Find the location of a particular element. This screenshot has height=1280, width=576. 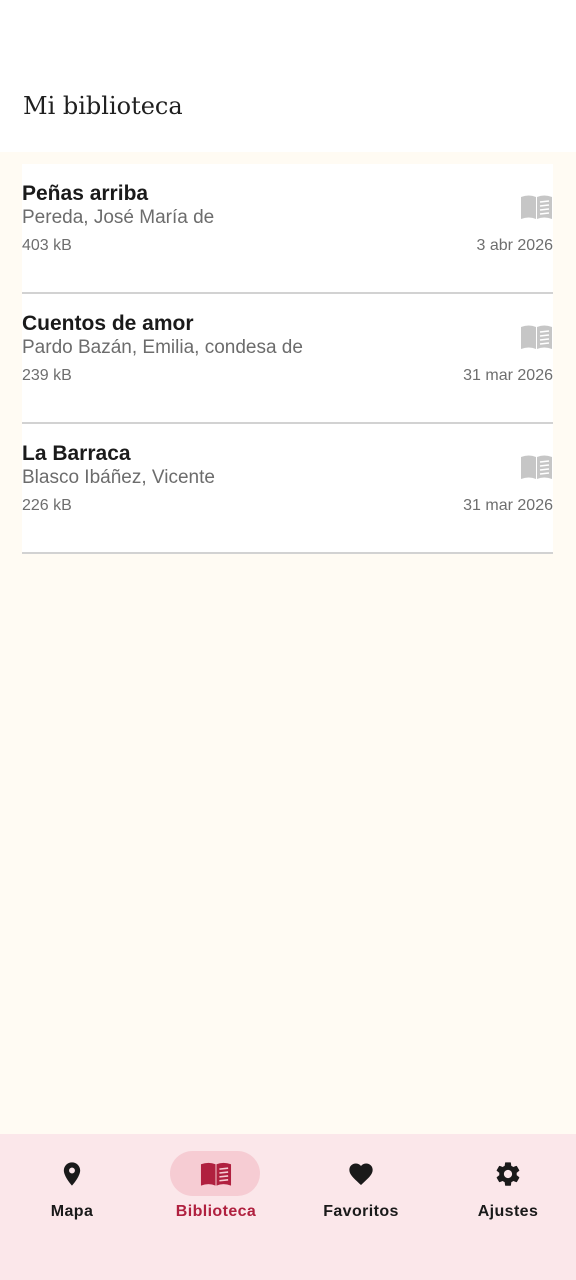

nav-item-ajustes: Ajustes is located at coordinates (506, 1184).